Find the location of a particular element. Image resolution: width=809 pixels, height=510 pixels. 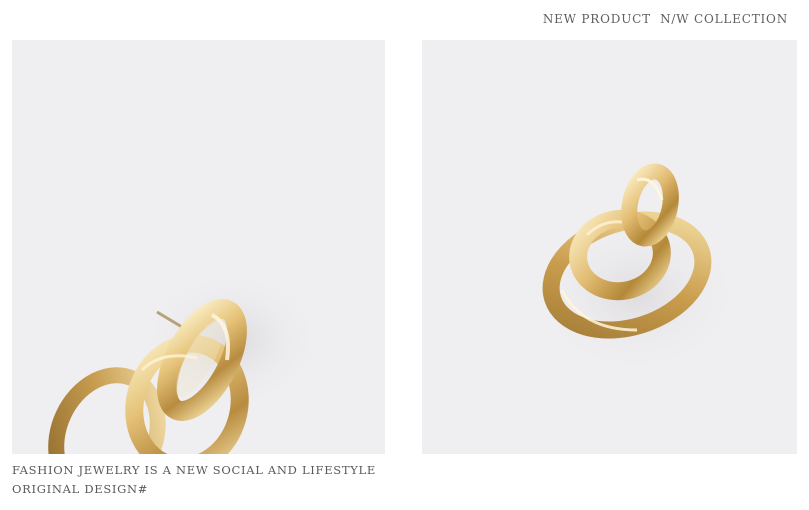

gold-earring-front-image is located at coordinates (637, 269).